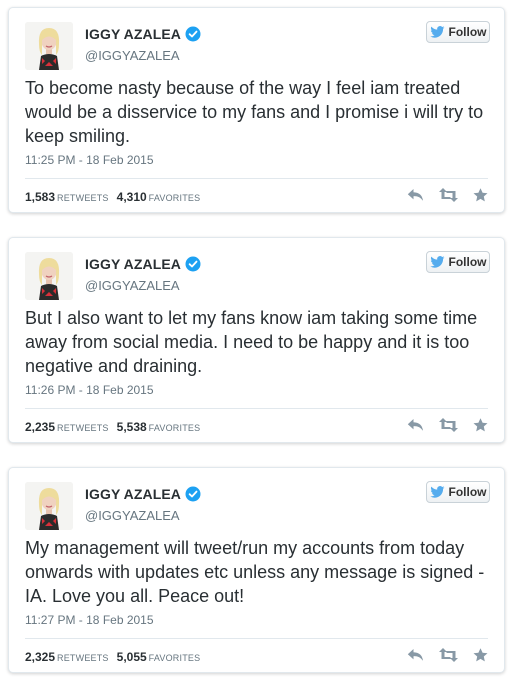  Describe the element at coordinates (40, 657) in the screenshot. I see `retweet-count: 2,325` at that location.